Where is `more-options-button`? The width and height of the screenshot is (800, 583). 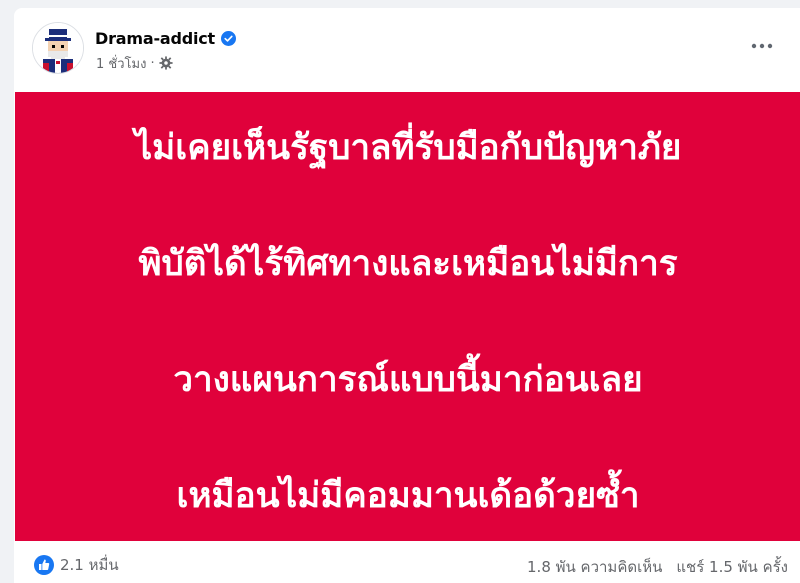 more-options-button is located at coordinates (762, 46).